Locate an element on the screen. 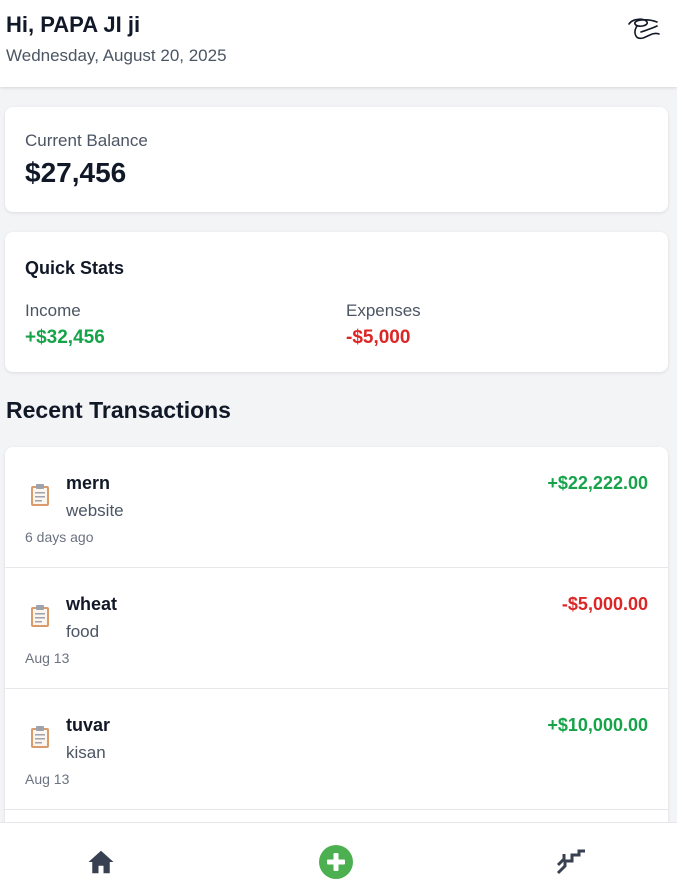 The image size is (677, 886). transaction-row: mern website 6 days ago +$22,222.00 is located at coordinates (336, 507).